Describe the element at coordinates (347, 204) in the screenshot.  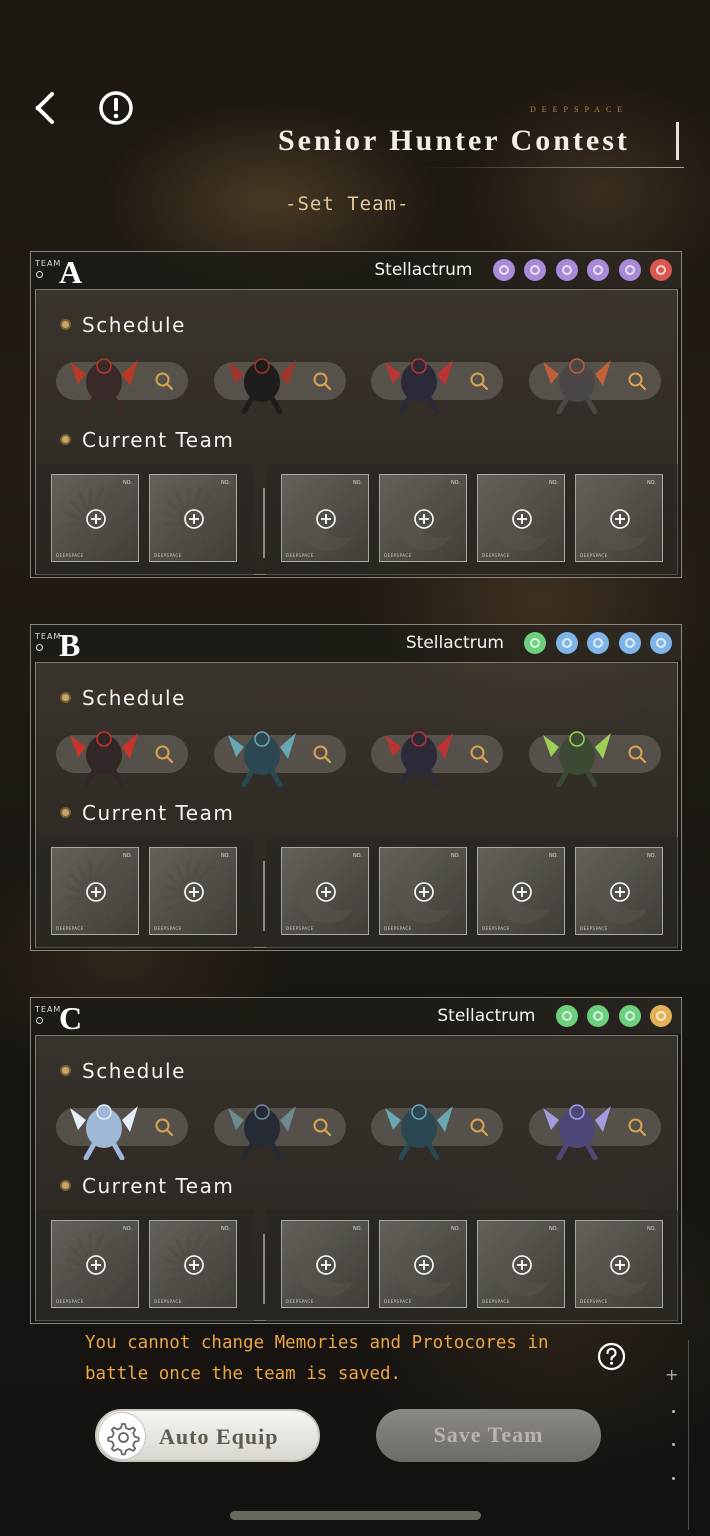
I see `page-subtitle: -Set Team-` at that location.